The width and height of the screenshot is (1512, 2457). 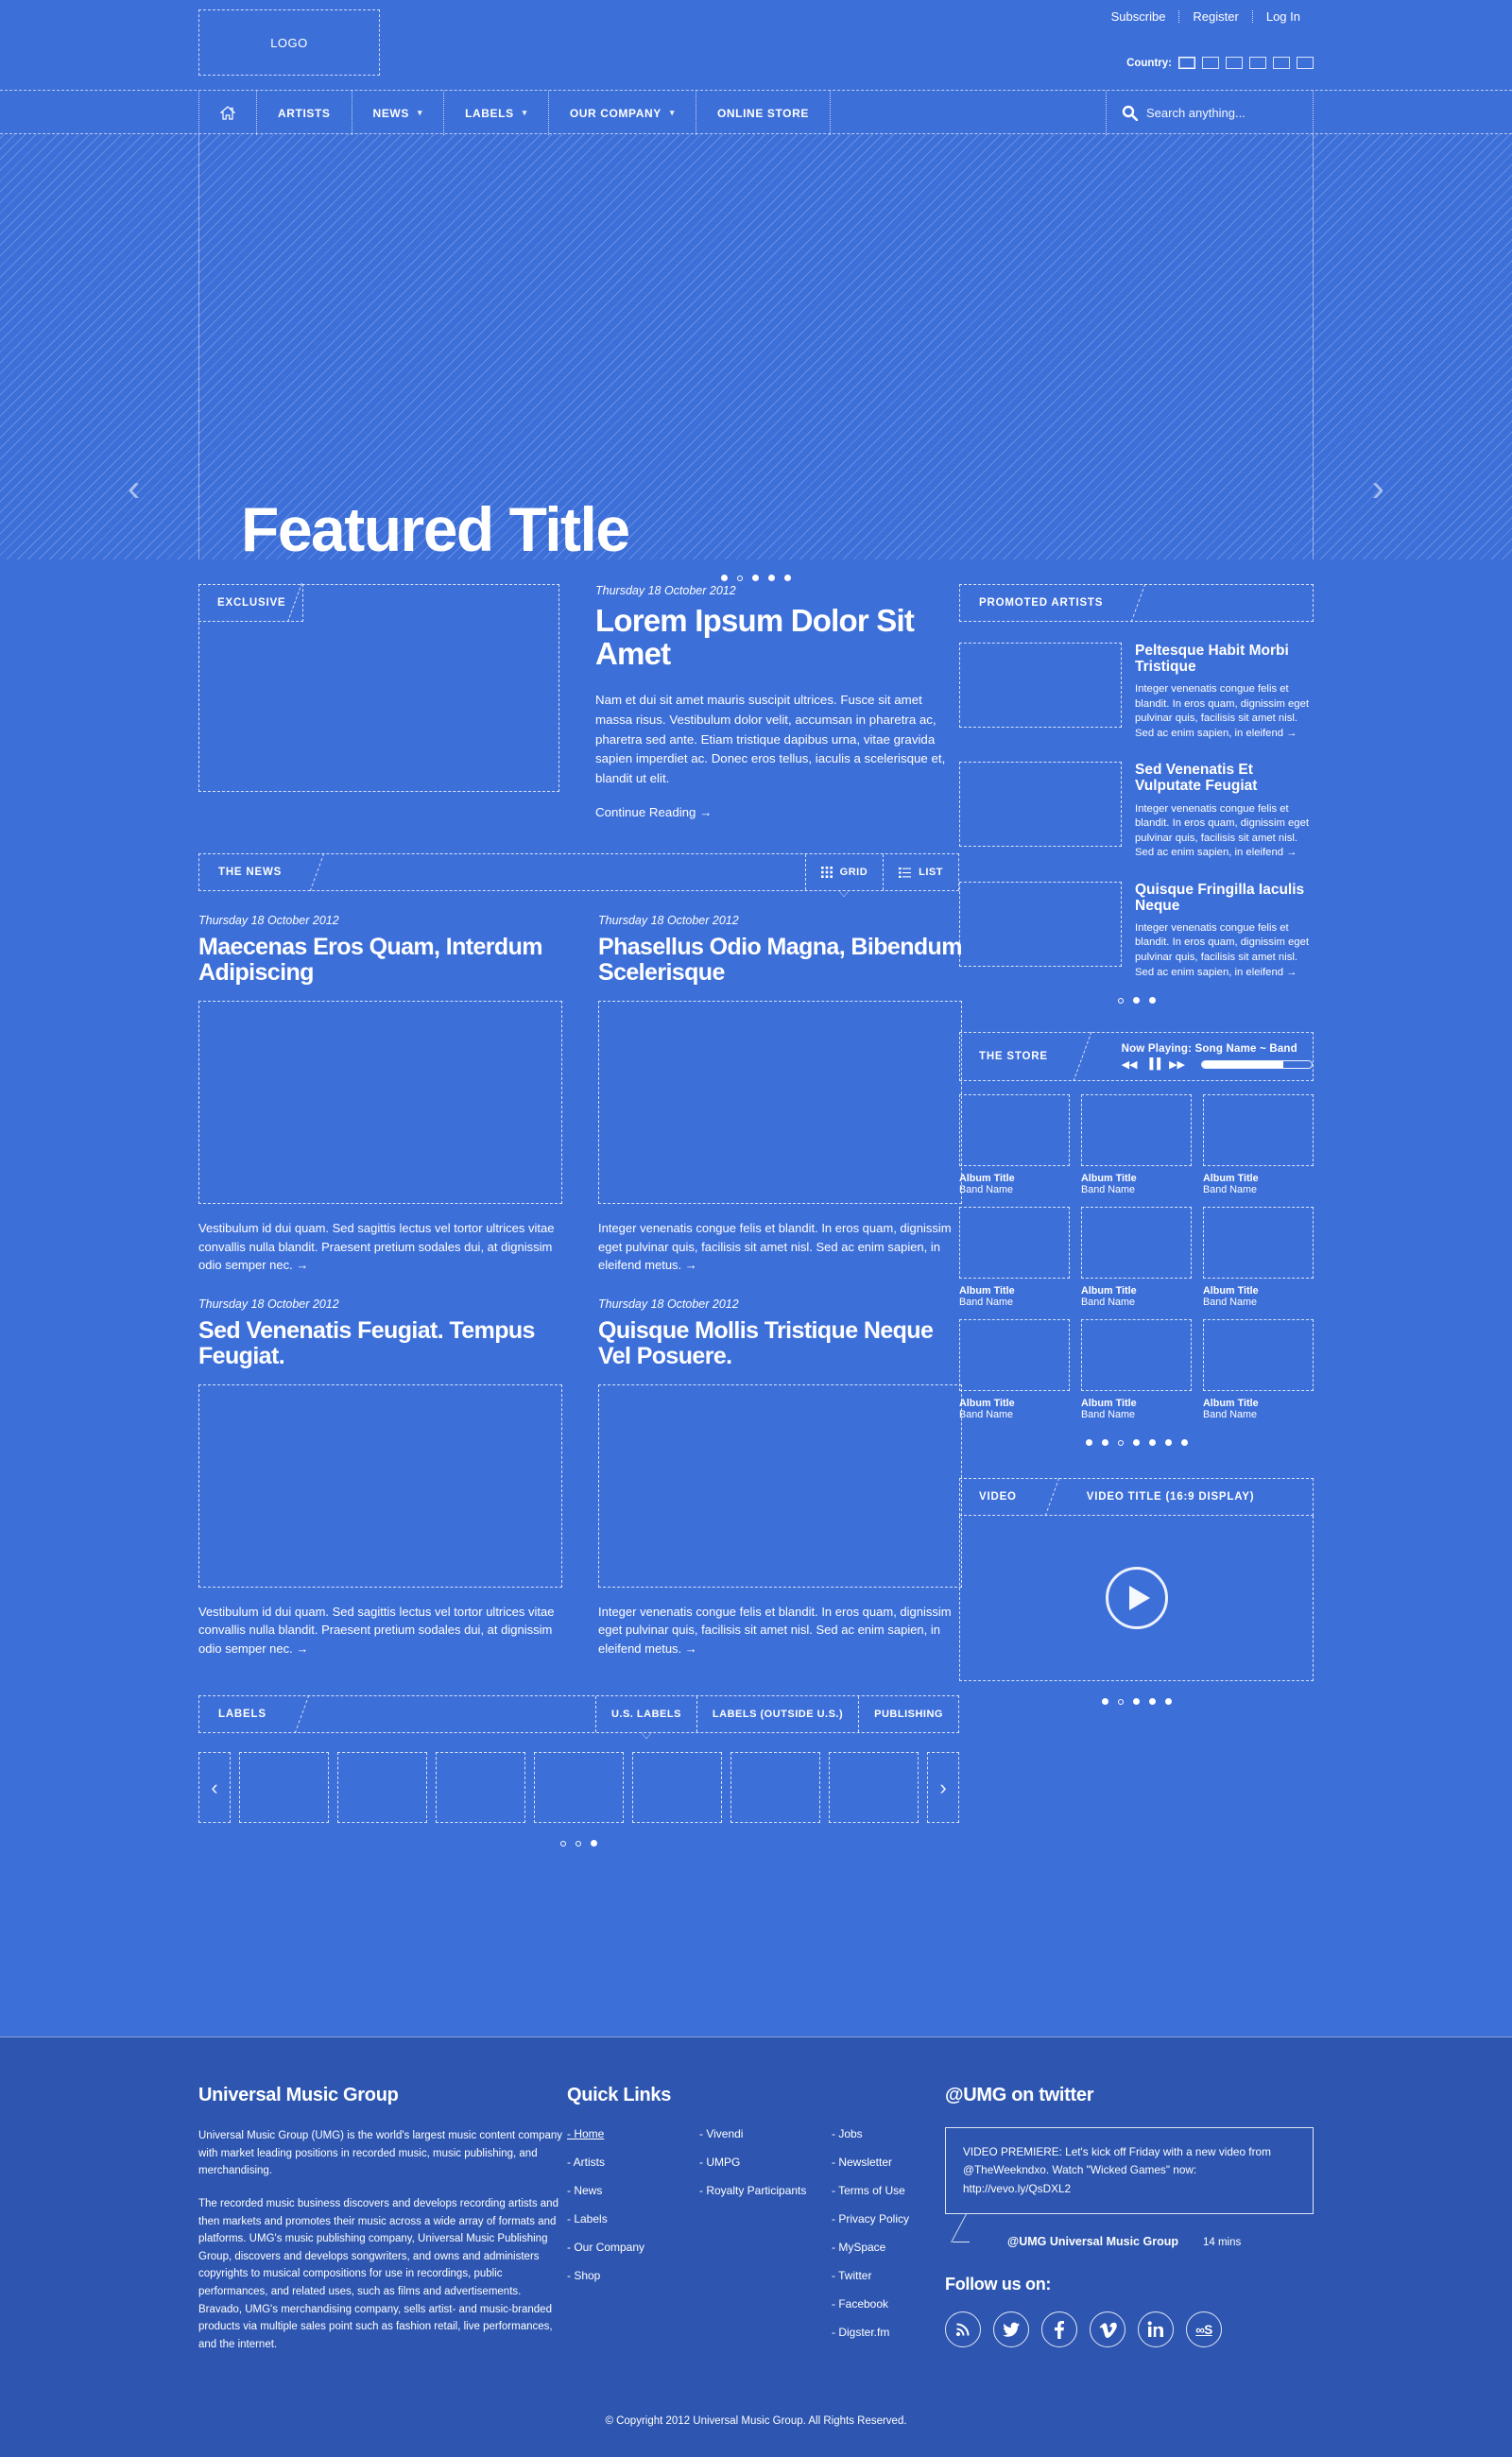 I want to click on labels-dot-active, so click(x=594, y=1843).